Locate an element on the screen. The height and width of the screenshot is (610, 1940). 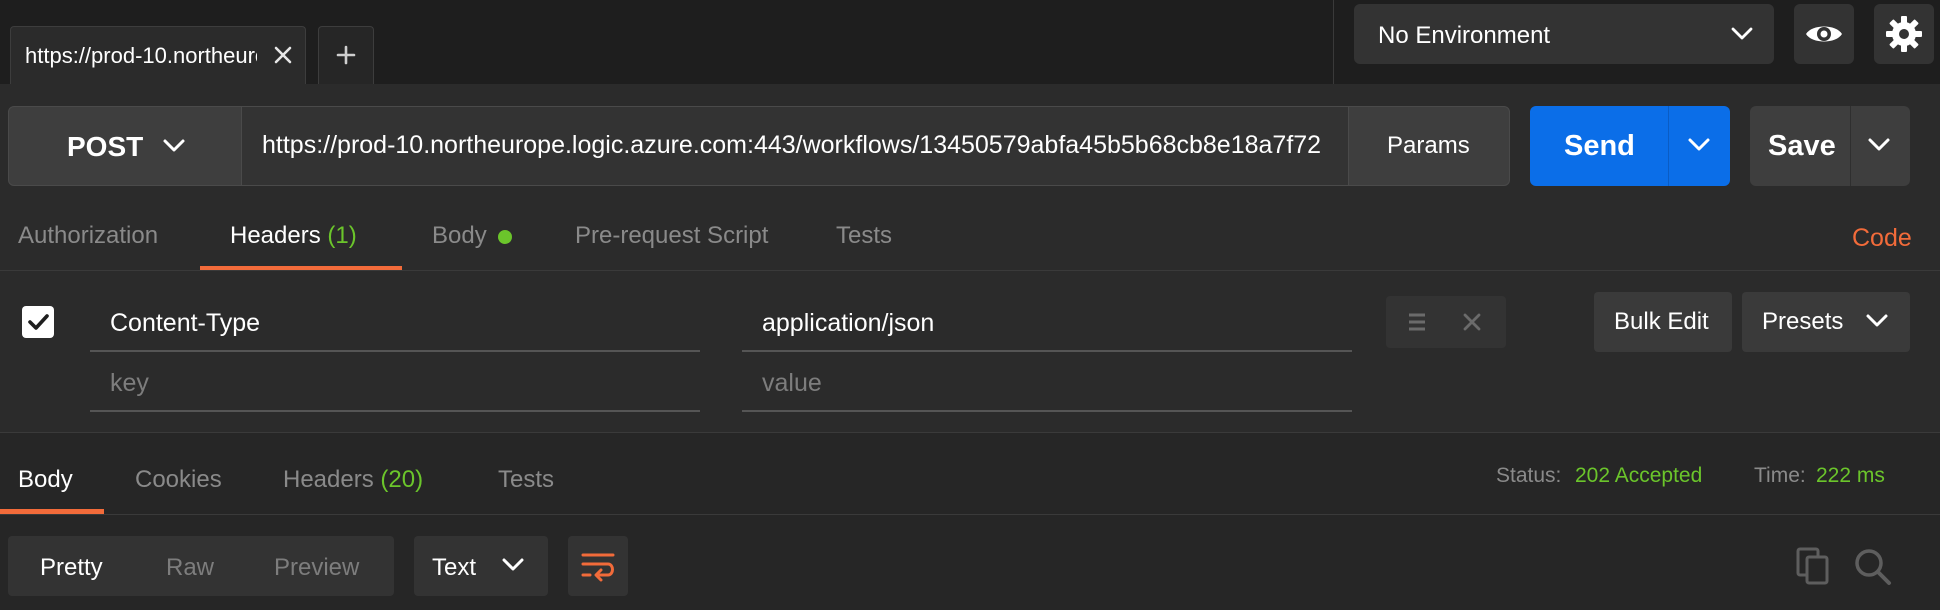
tab-headers-count: (1) is located at coordinates (342, 235).